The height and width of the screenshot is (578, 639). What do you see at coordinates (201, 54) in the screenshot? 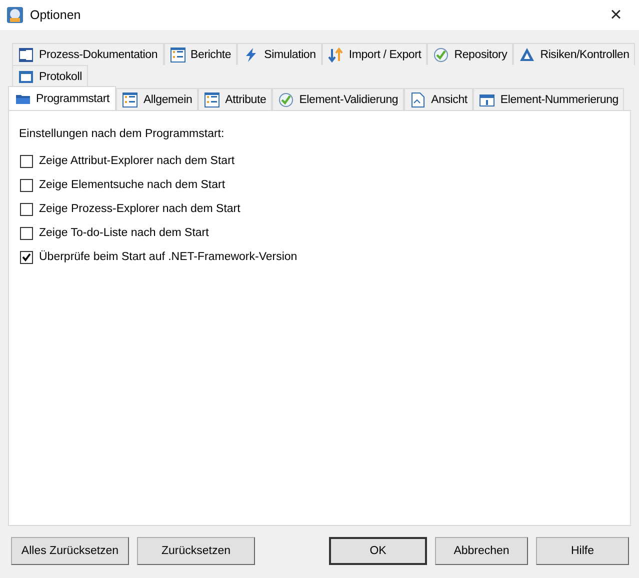
I see `tab: Berichte` at bounding box center [201, 54].